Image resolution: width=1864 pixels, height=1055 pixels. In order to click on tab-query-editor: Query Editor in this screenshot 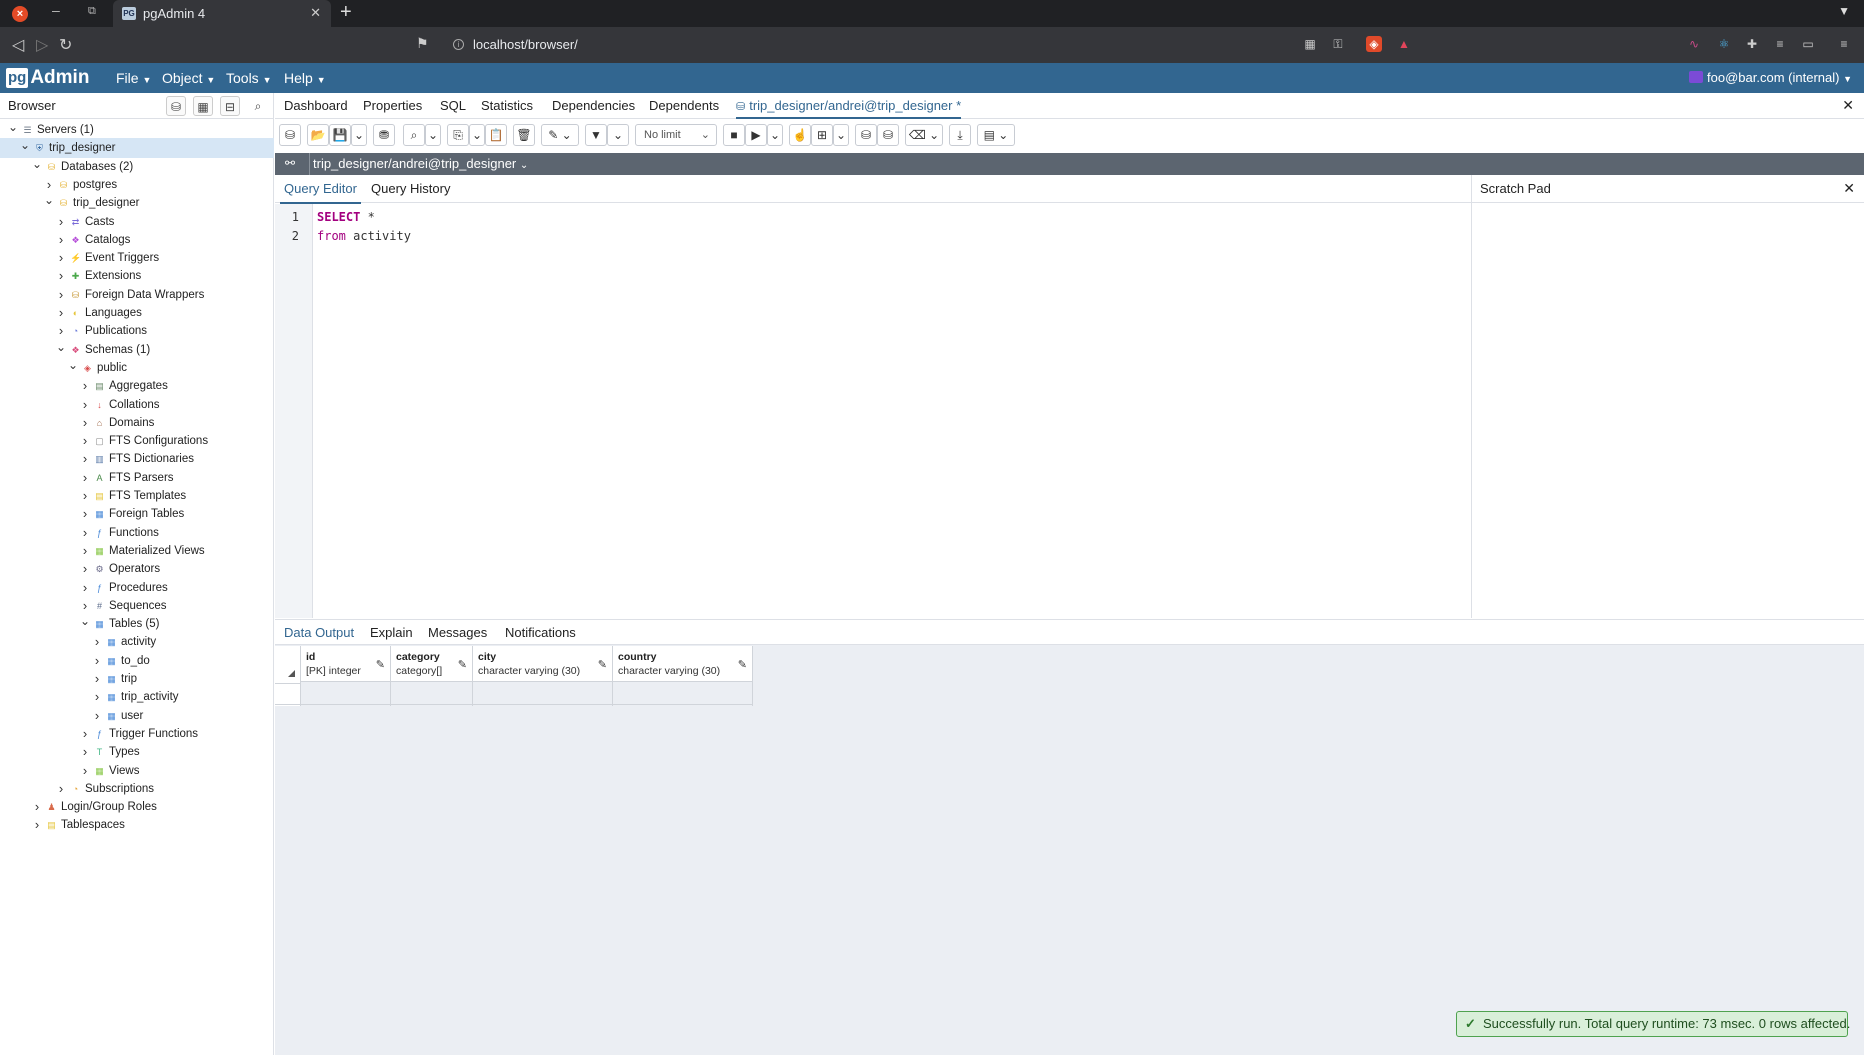, I will do `click(320, 192)`.